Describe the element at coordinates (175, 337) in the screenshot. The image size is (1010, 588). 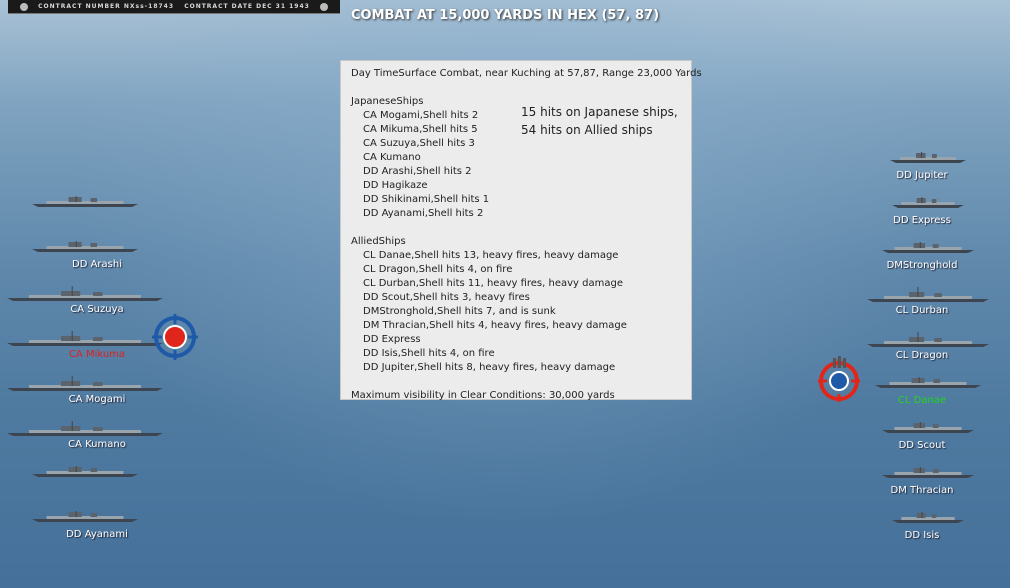
I see `target-reticle-icon` at that location.